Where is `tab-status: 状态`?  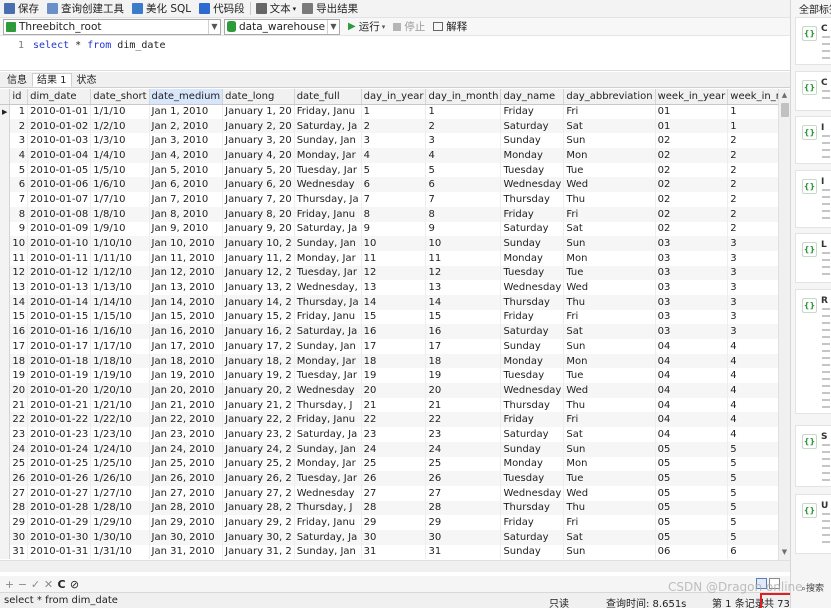 tab-status: 状态 is located at coordinates (87, 80).